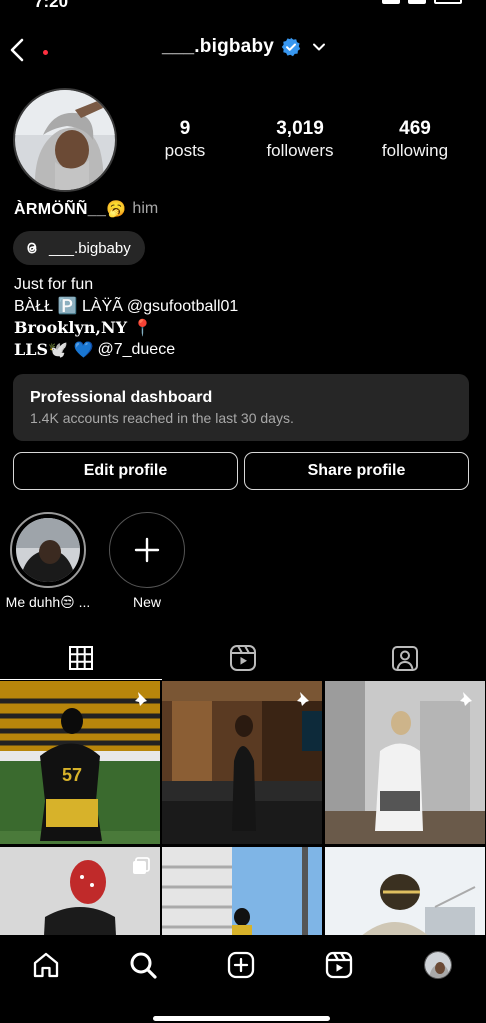  I want to click on username: ___.bigbaby, so click(218, 46).